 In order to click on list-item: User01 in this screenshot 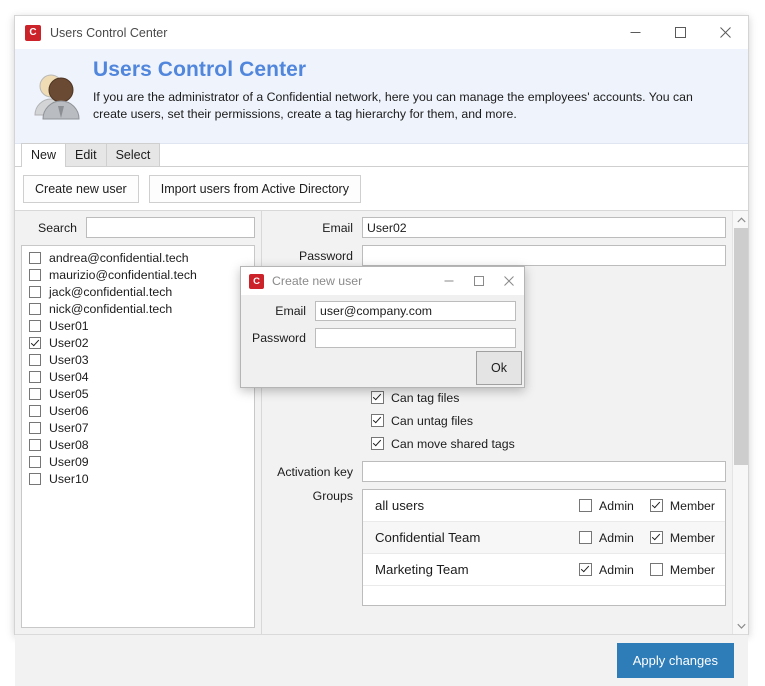, I will do `click(138, 325)`.